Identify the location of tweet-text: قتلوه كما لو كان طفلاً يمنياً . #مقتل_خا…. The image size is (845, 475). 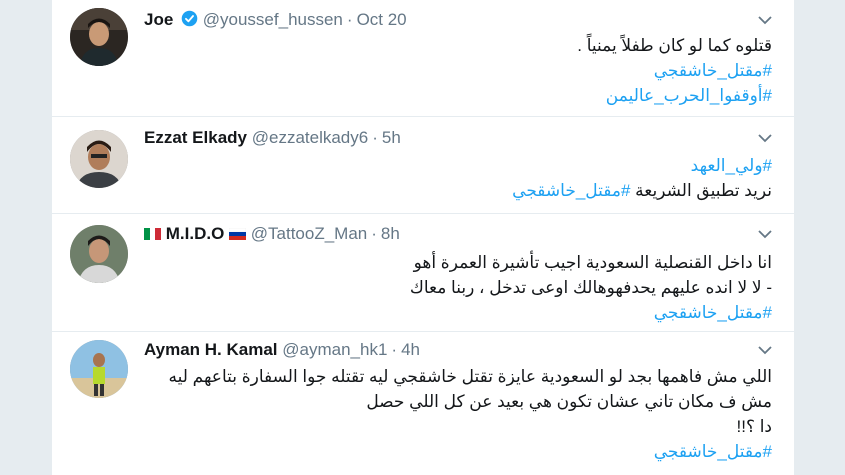
(458, 70).